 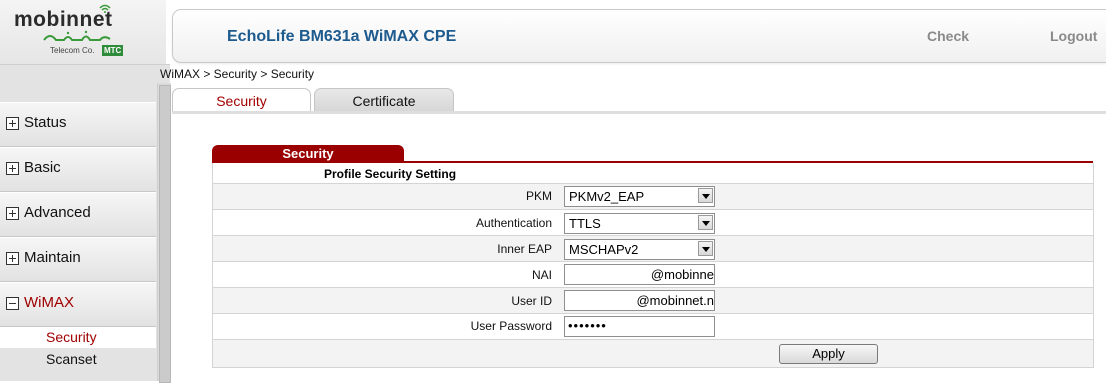 What do you see at coordinates (49, 302) in the screenshot?
I see `sidebar-item-label: WiMAX` at bounding box center [49, 302].